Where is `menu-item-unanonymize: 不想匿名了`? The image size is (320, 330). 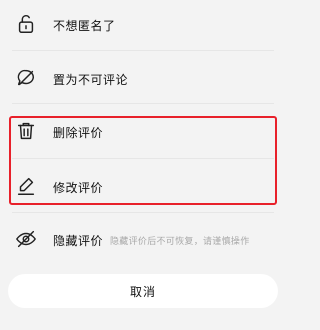
menu-item-unanonymize: 不想匿名了 is located at coordinates (143, 25).